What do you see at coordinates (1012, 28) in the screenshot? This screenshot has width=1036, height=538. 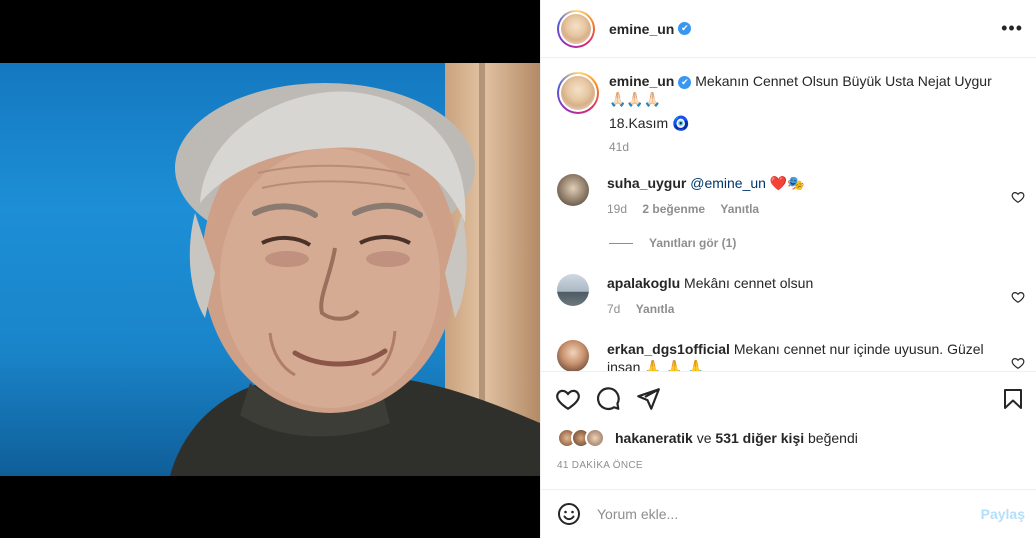 I see `more-options-icon: •••` at bounding box center [1012, 28].